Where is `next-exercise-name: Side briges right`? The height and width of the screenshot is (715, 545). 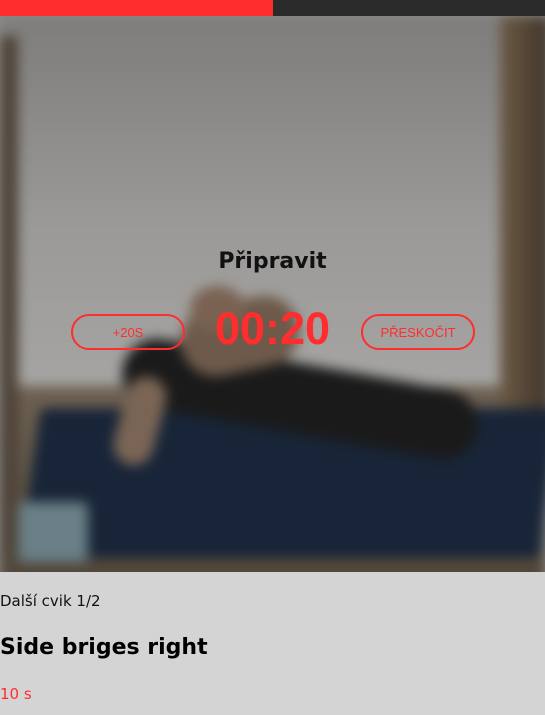 next-exercise-name: Side briges right is located at coordinates (104, 647).